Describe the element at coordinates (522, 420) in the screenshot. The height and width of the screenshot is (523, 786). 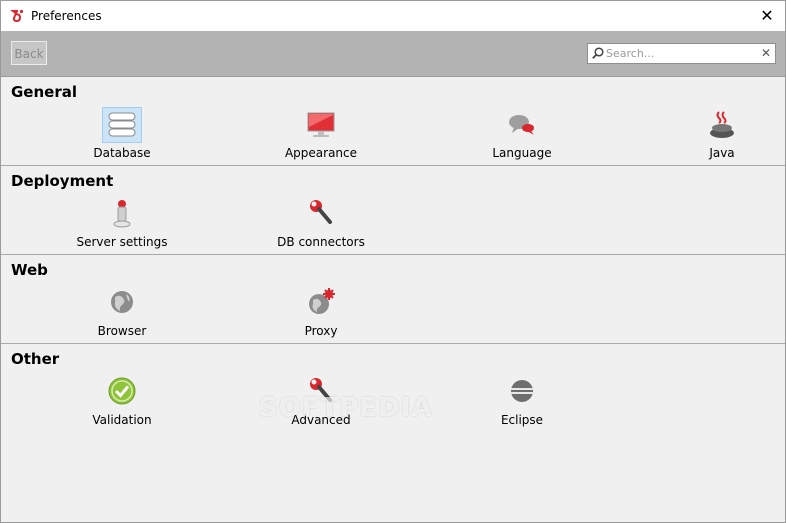
I see `pref-item-label: Eclipse` at that location.